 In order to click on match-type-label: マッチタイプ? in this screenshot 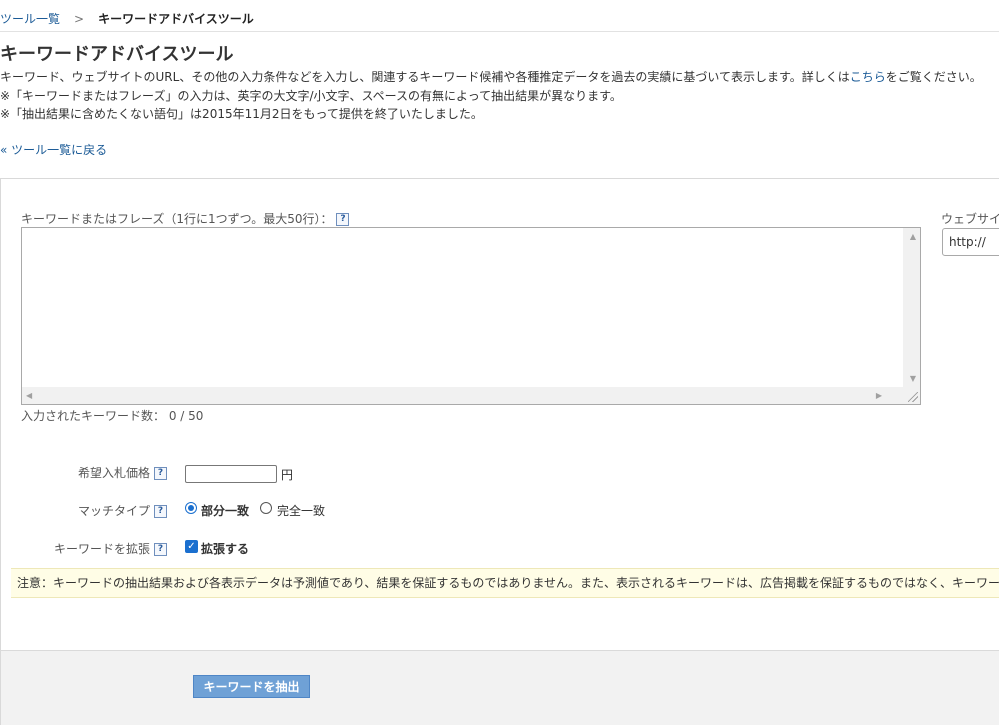, I will do `click(122, 510)`.